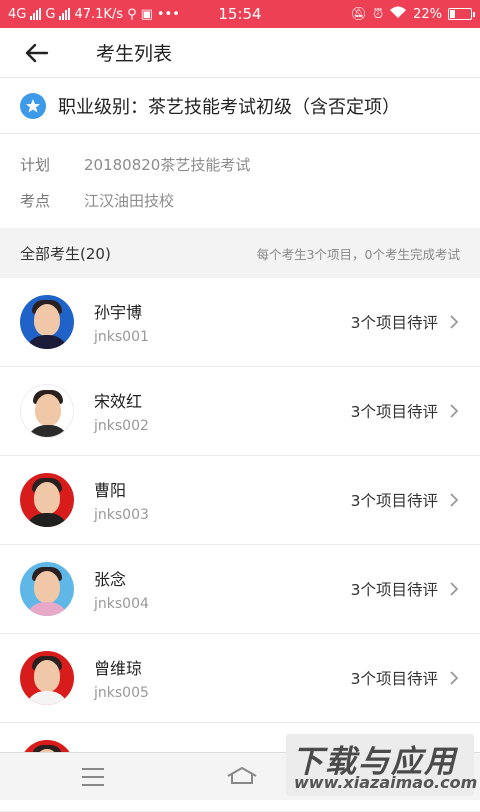  I want to click on candidate-id: jnks004, so click(121, 604).